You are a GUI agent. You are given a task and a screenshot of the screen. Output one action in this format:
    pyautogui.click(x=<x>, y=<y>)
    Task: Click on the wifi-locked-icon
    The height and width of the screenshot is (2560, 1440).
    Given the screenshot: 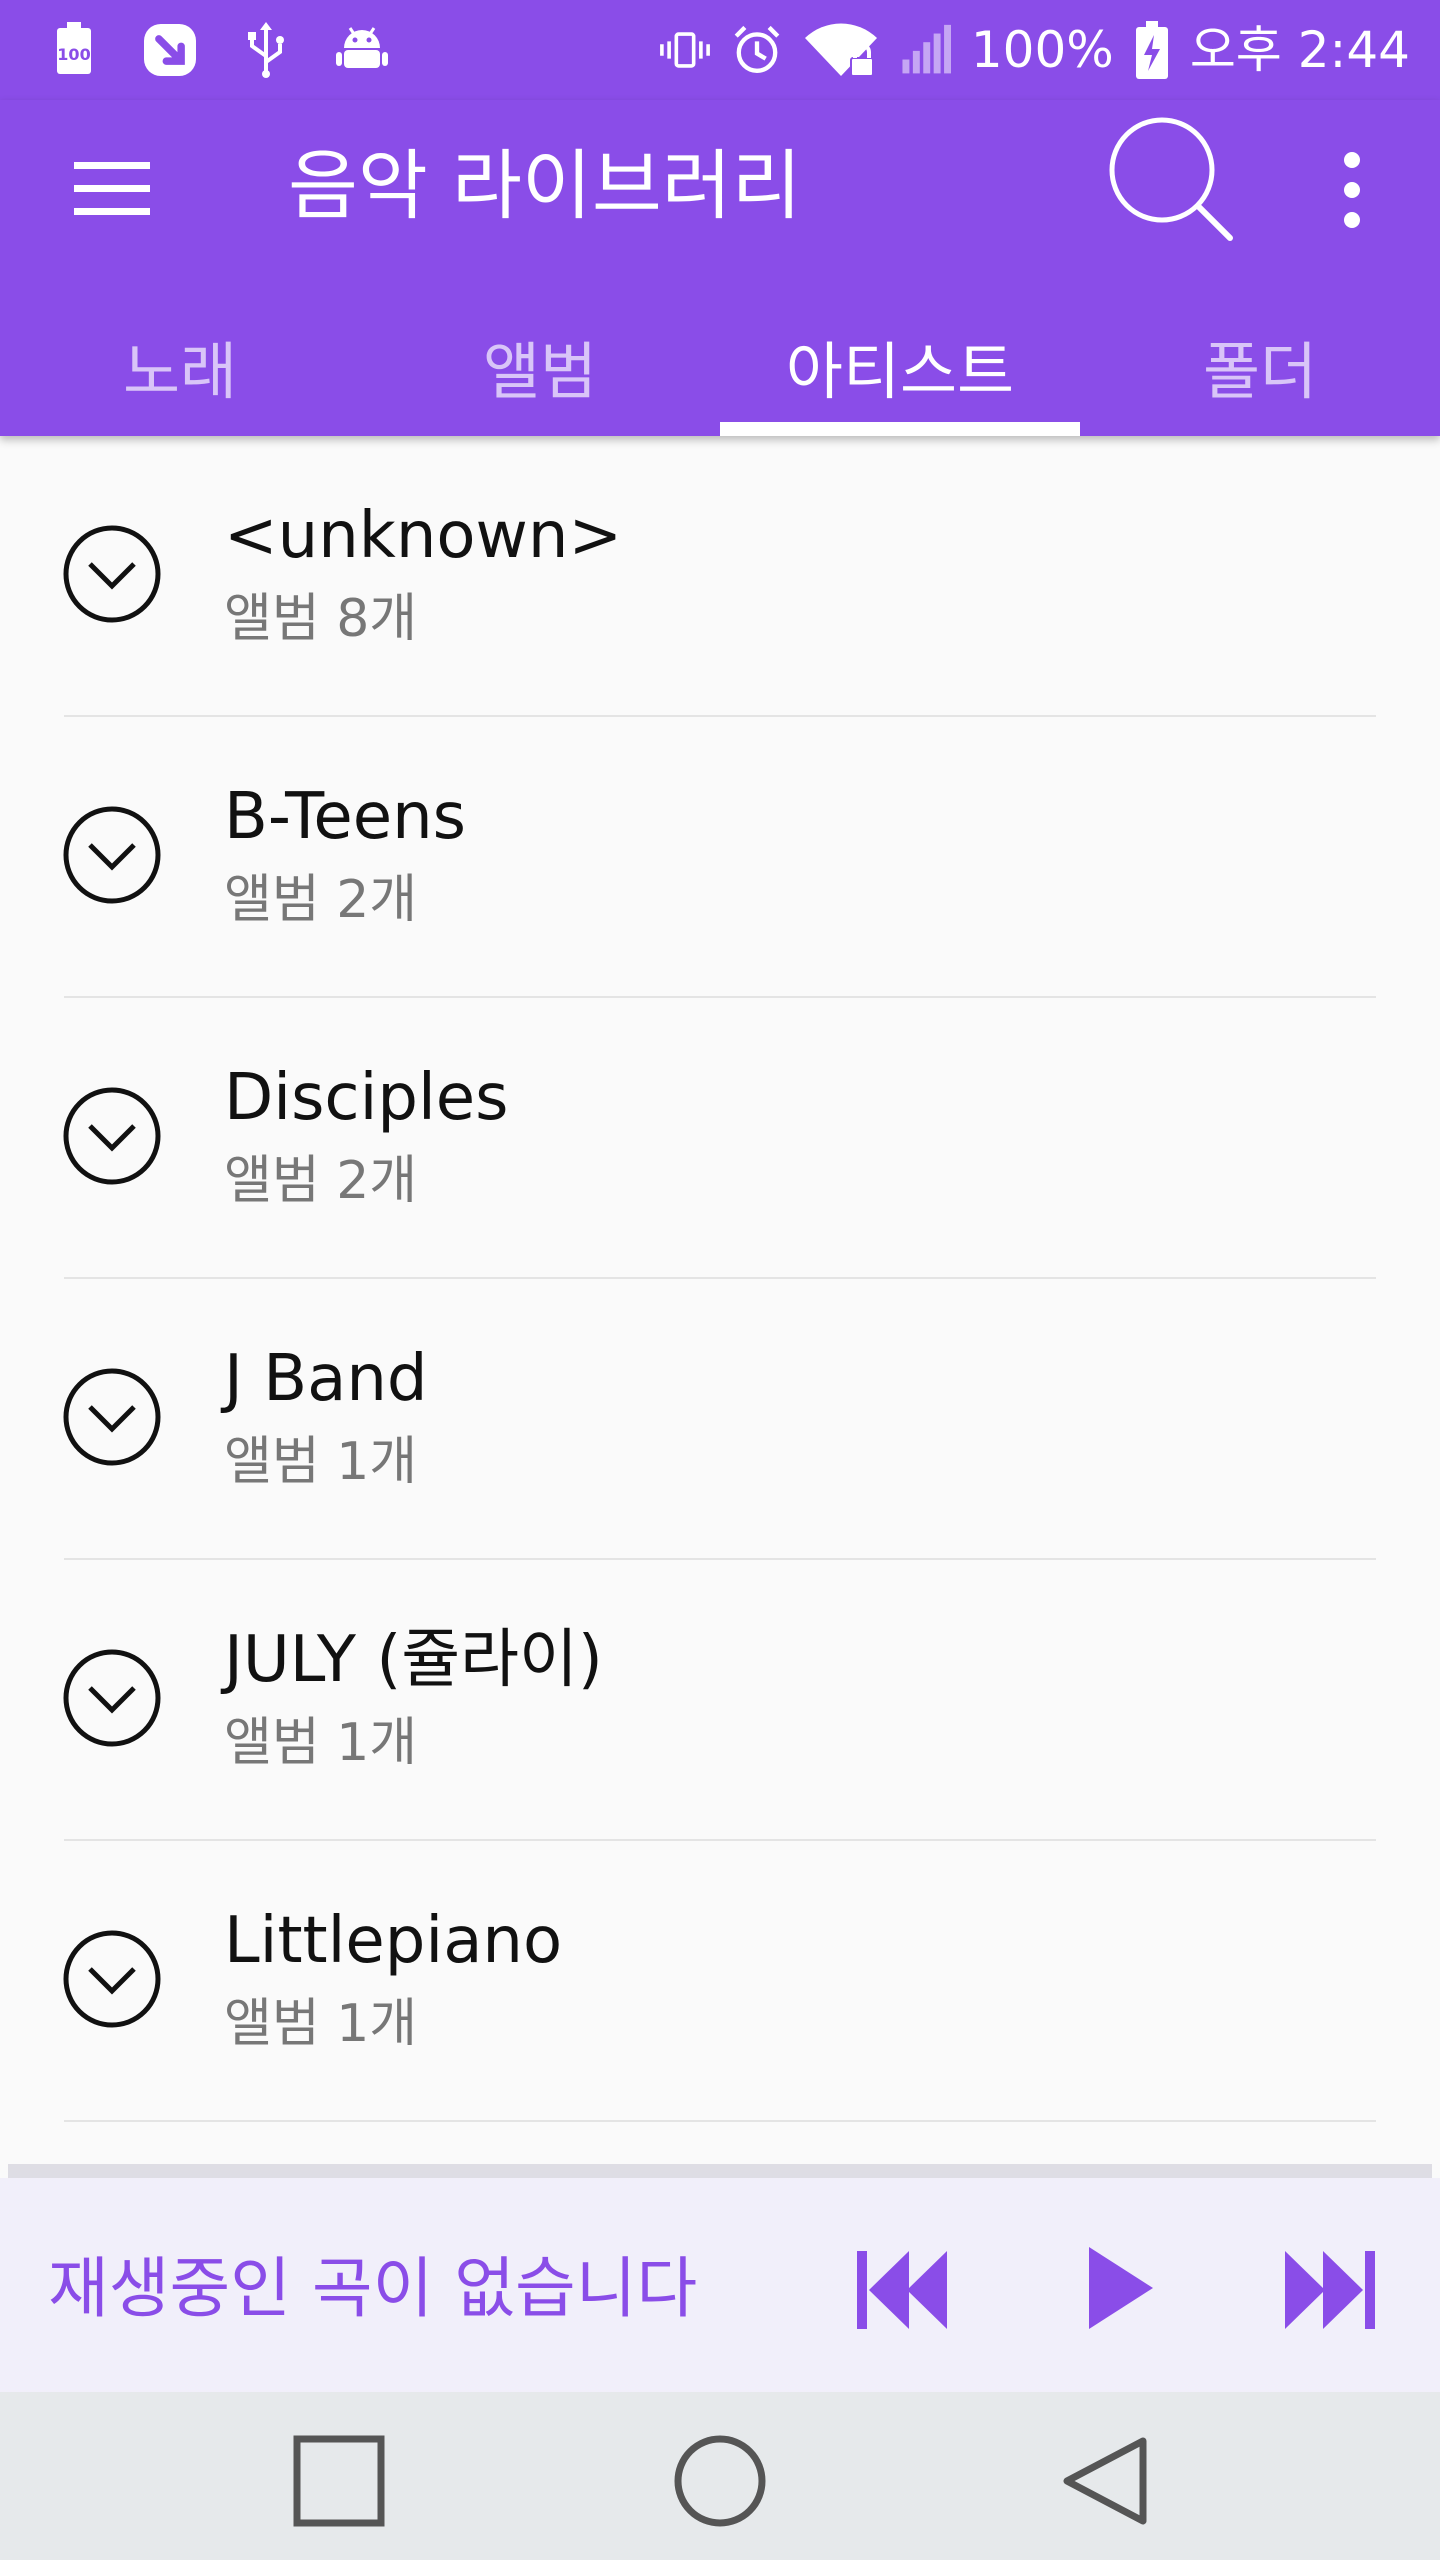 What is the action you would take?
    pyautogui.click(x=841, y=50)
    